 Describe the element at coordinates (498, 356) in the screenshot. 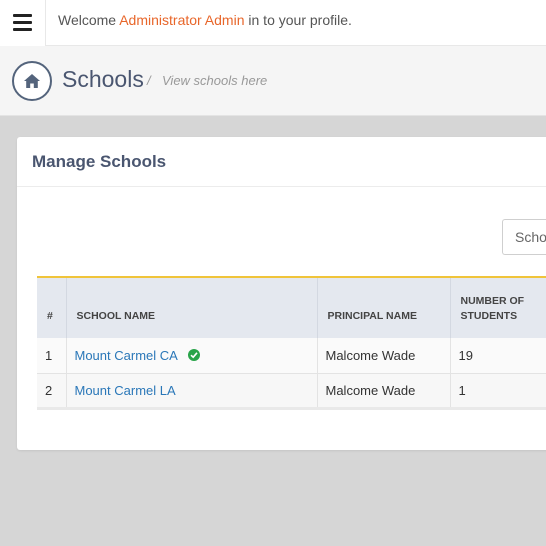

I see `number-of-students-cell: 19` at that location.